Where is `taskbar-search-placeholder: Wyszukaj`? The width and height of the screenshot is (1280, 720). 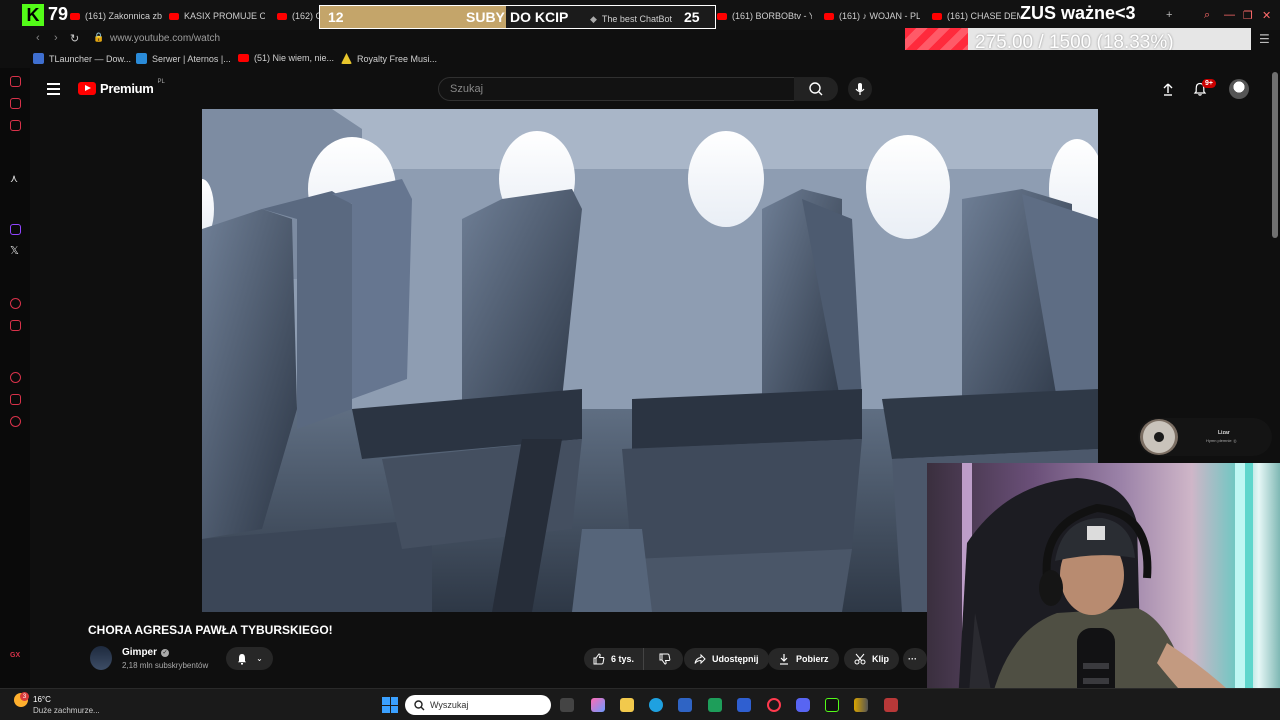
taskbar-search-placeholder: Wyszukaj is located at coordinates (449, 705).